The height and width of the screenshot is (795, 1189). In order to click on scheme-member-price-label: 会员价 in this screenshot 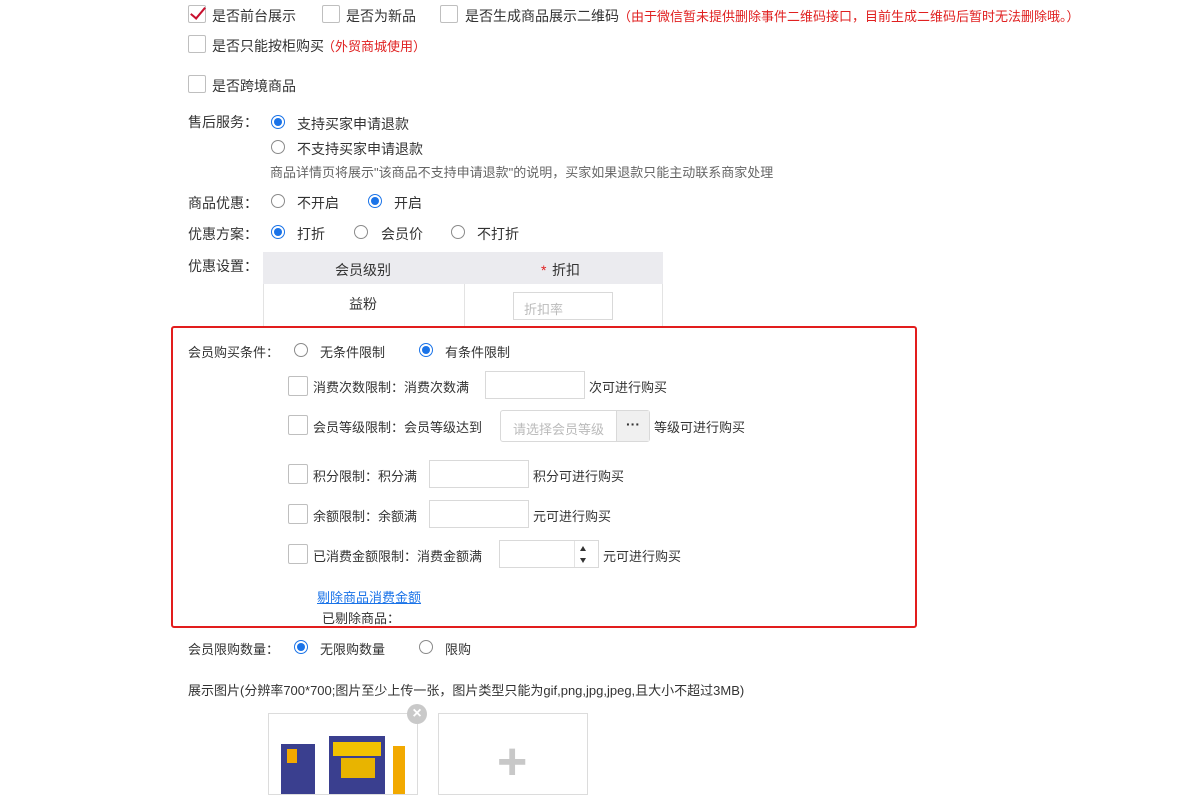, I will do `click(402, 234)`.